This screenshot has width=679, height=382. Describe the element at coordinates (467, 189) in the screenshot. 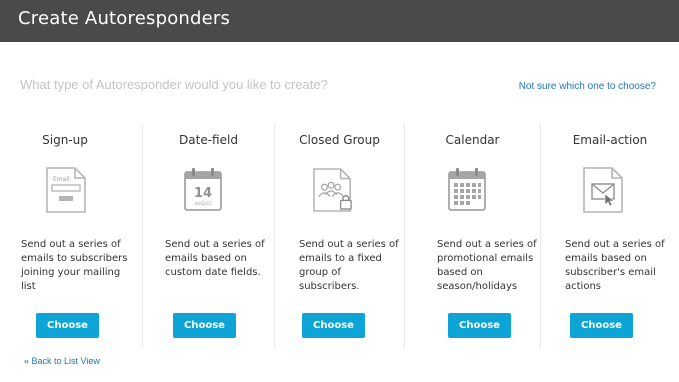

I see `calendar-grid-icon` at that location.